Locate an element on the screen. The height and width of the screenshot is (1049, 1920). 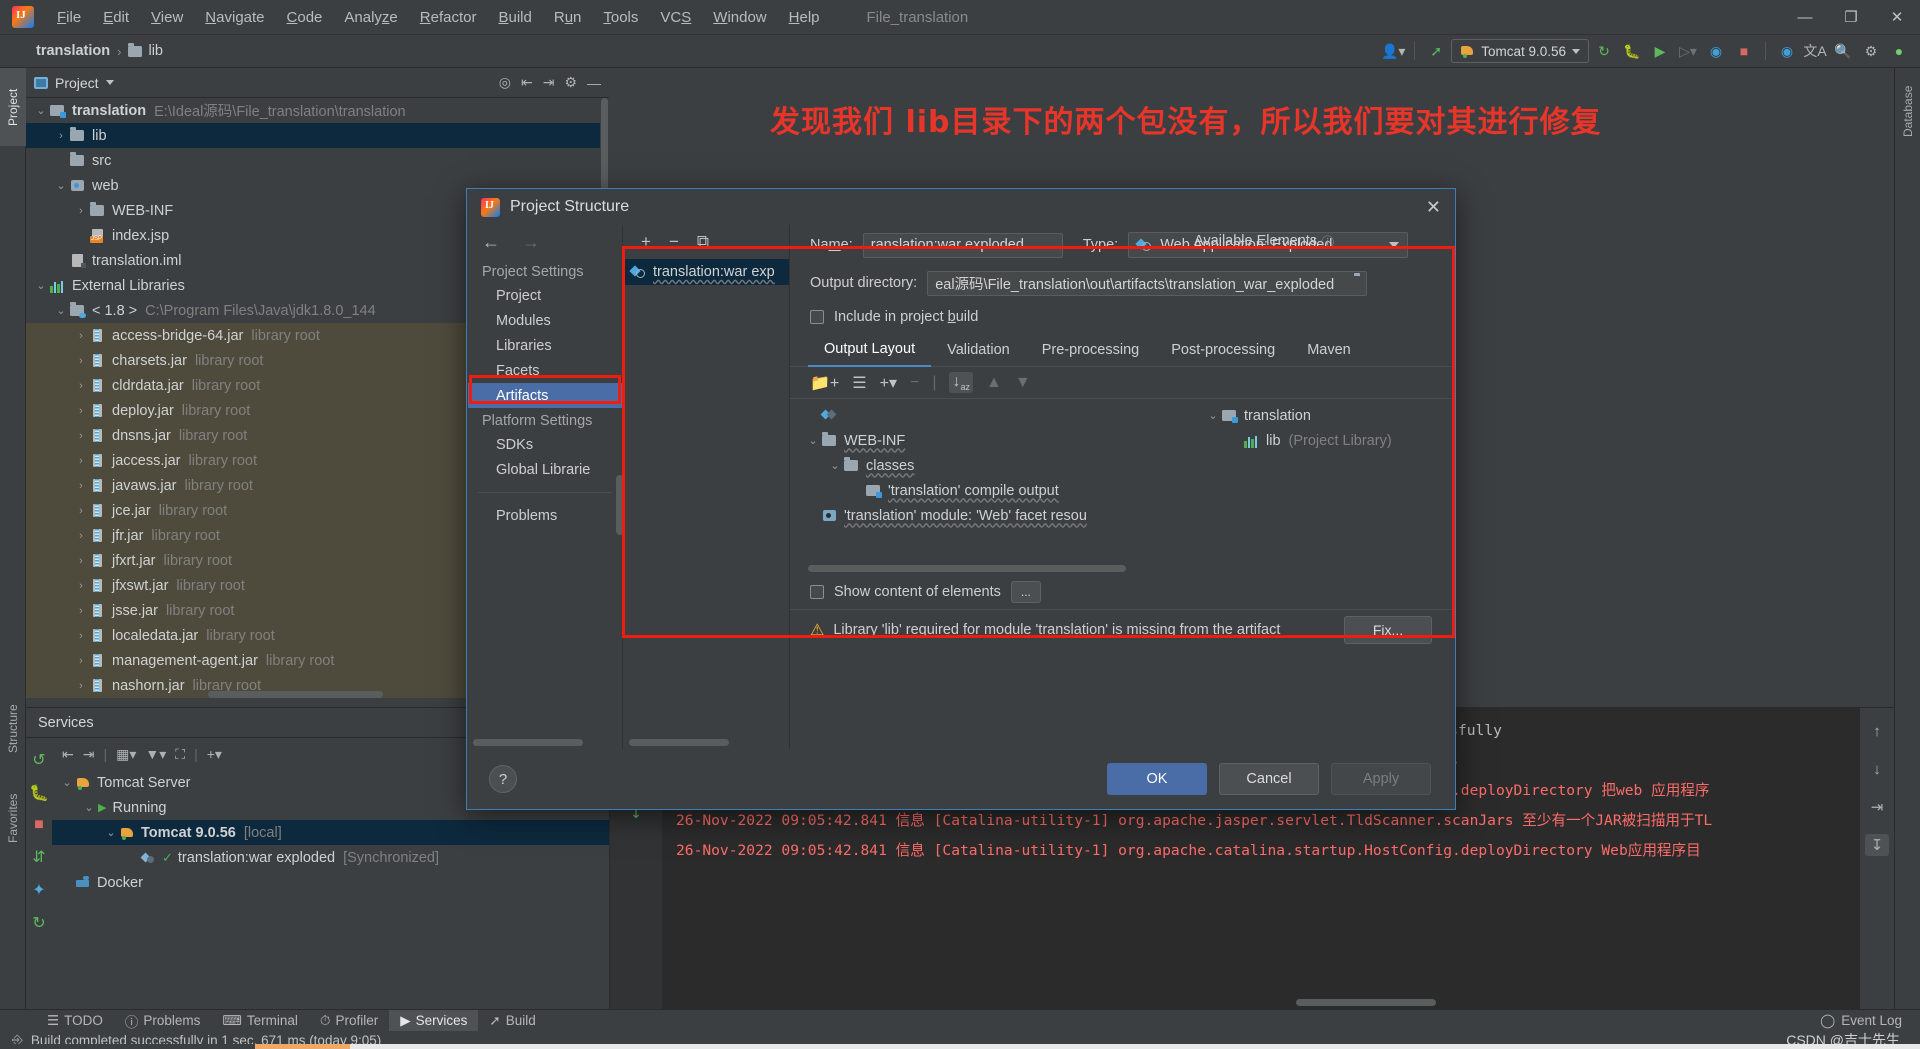
project-panel-title: Project is located at coordinates (74, 83).